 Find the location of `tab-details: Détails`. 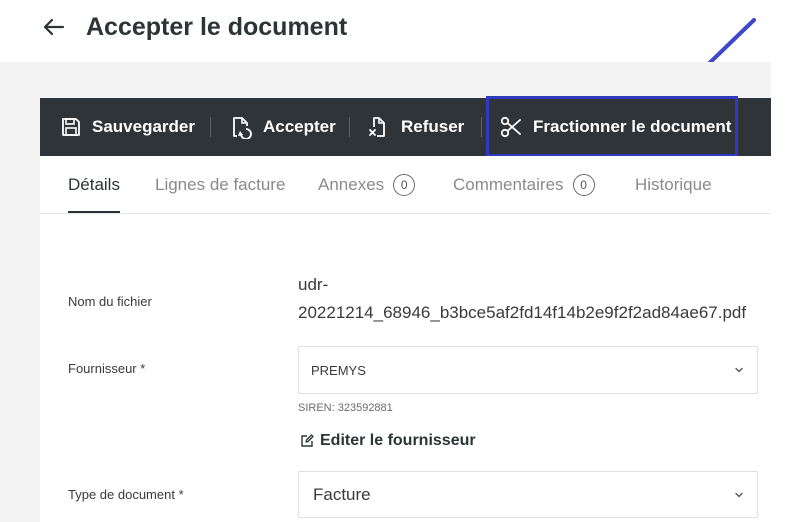

tab-details: Détails is located at coordinates (94, 184).